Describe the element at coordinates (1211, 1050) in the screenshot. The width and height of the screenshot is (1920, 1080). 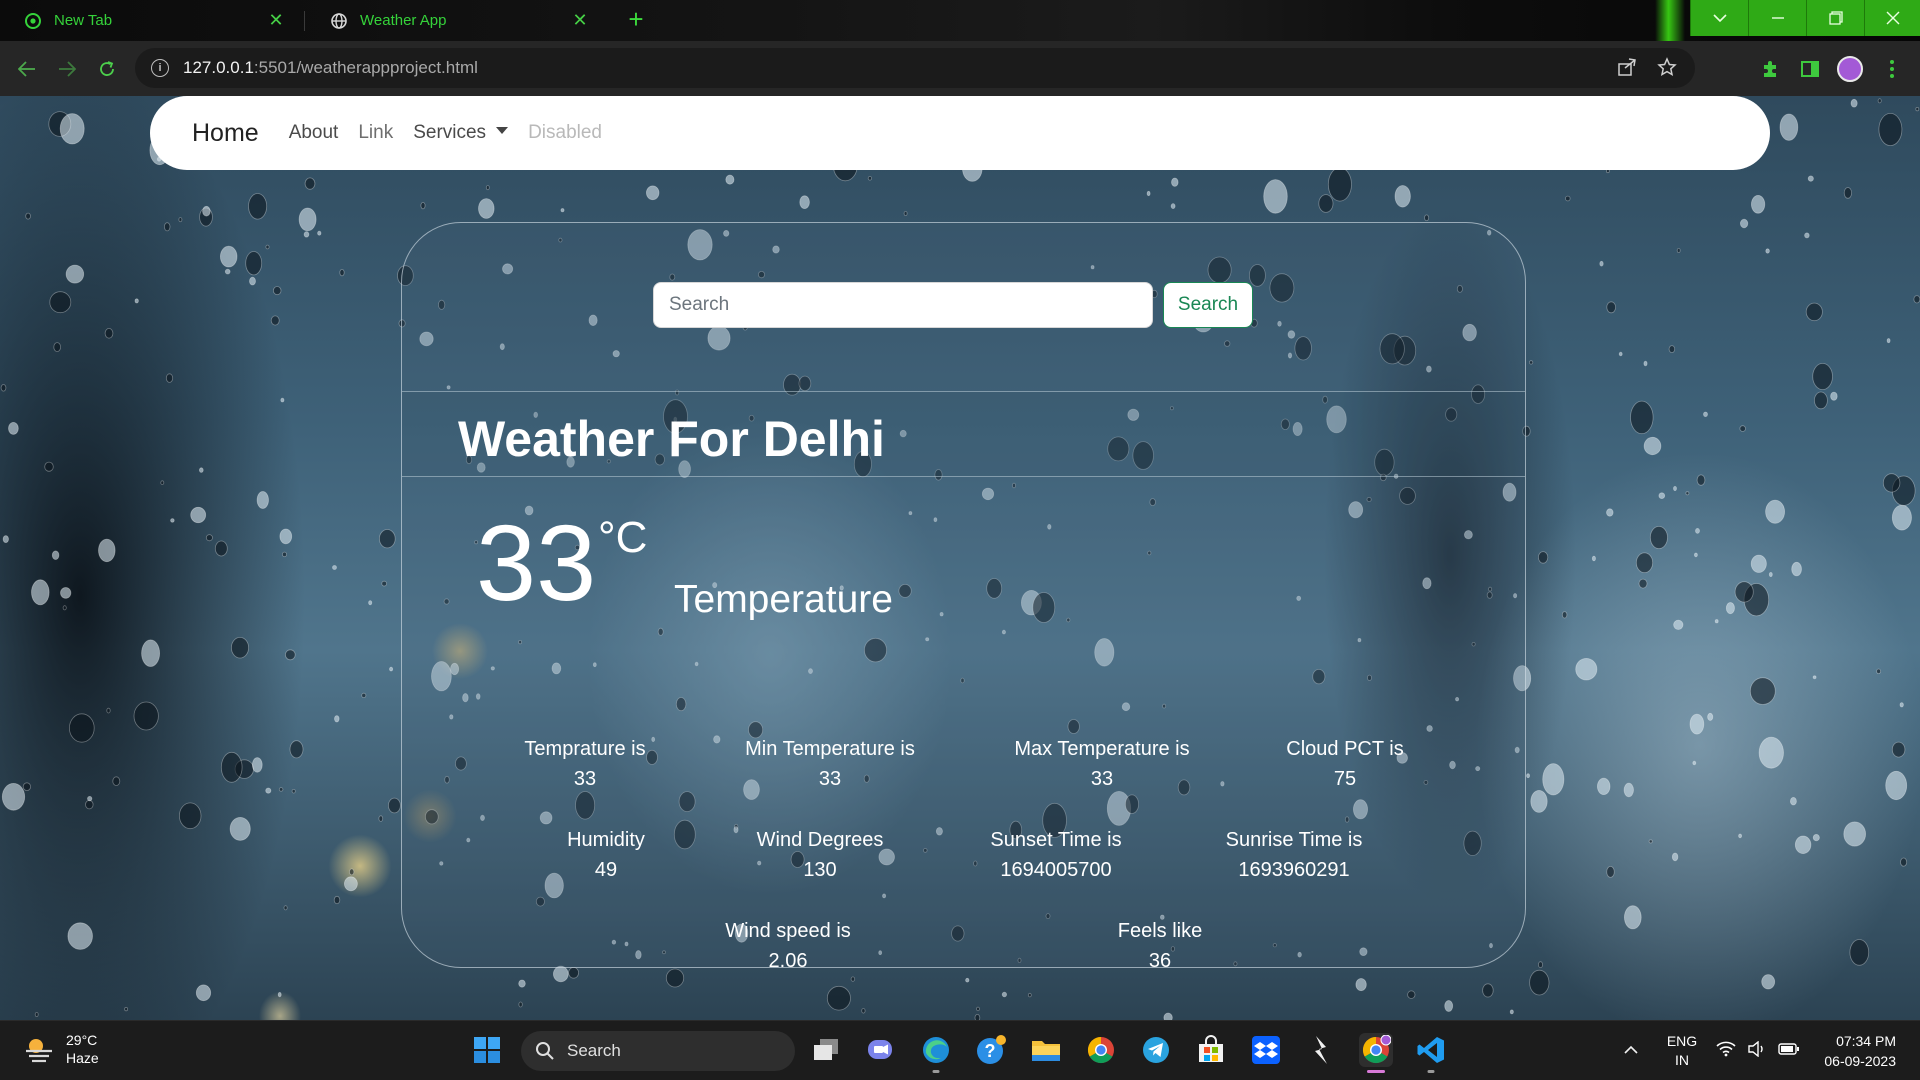
I see `microsoft-store-icon` at that location.